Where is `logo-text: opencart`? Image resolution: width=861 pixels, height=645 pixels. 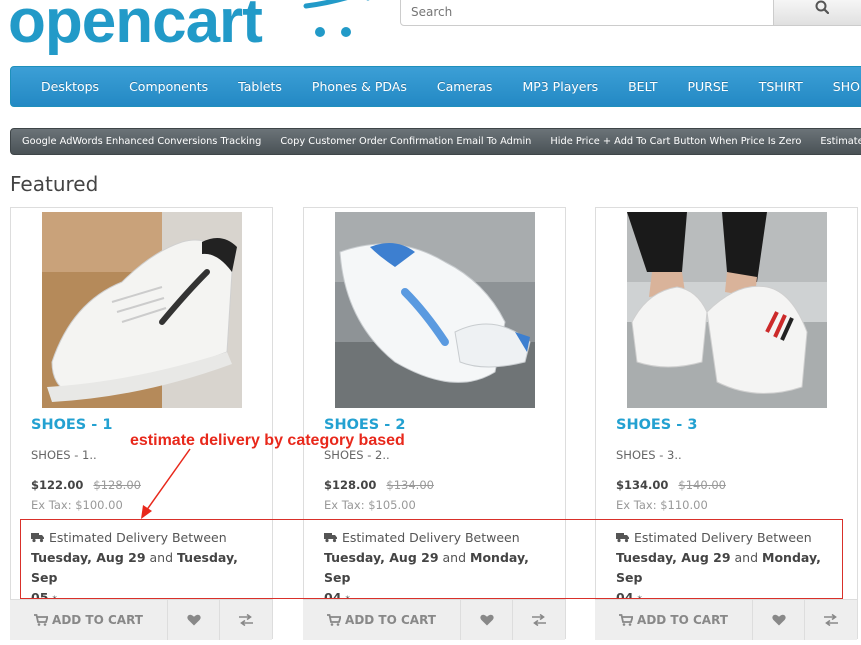 logo-text: opencart is located at coordinates (135, 28).